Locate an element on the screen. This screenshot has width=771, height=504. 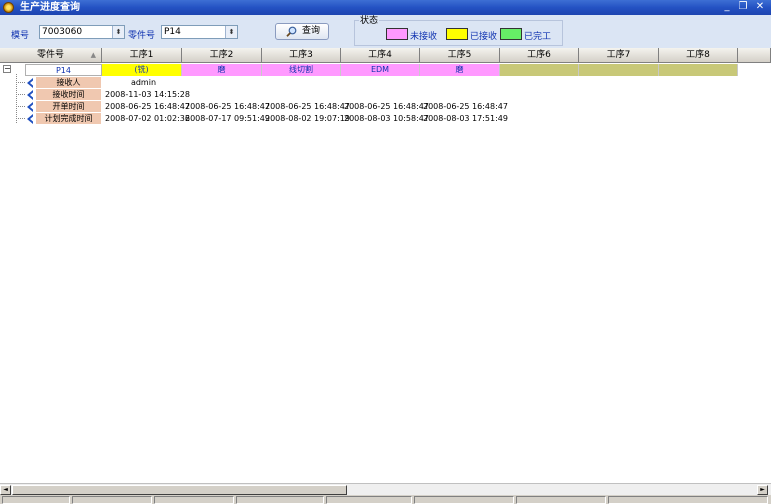
column-header-part: 零件号 ▲ is located at coordinates (51, 55).